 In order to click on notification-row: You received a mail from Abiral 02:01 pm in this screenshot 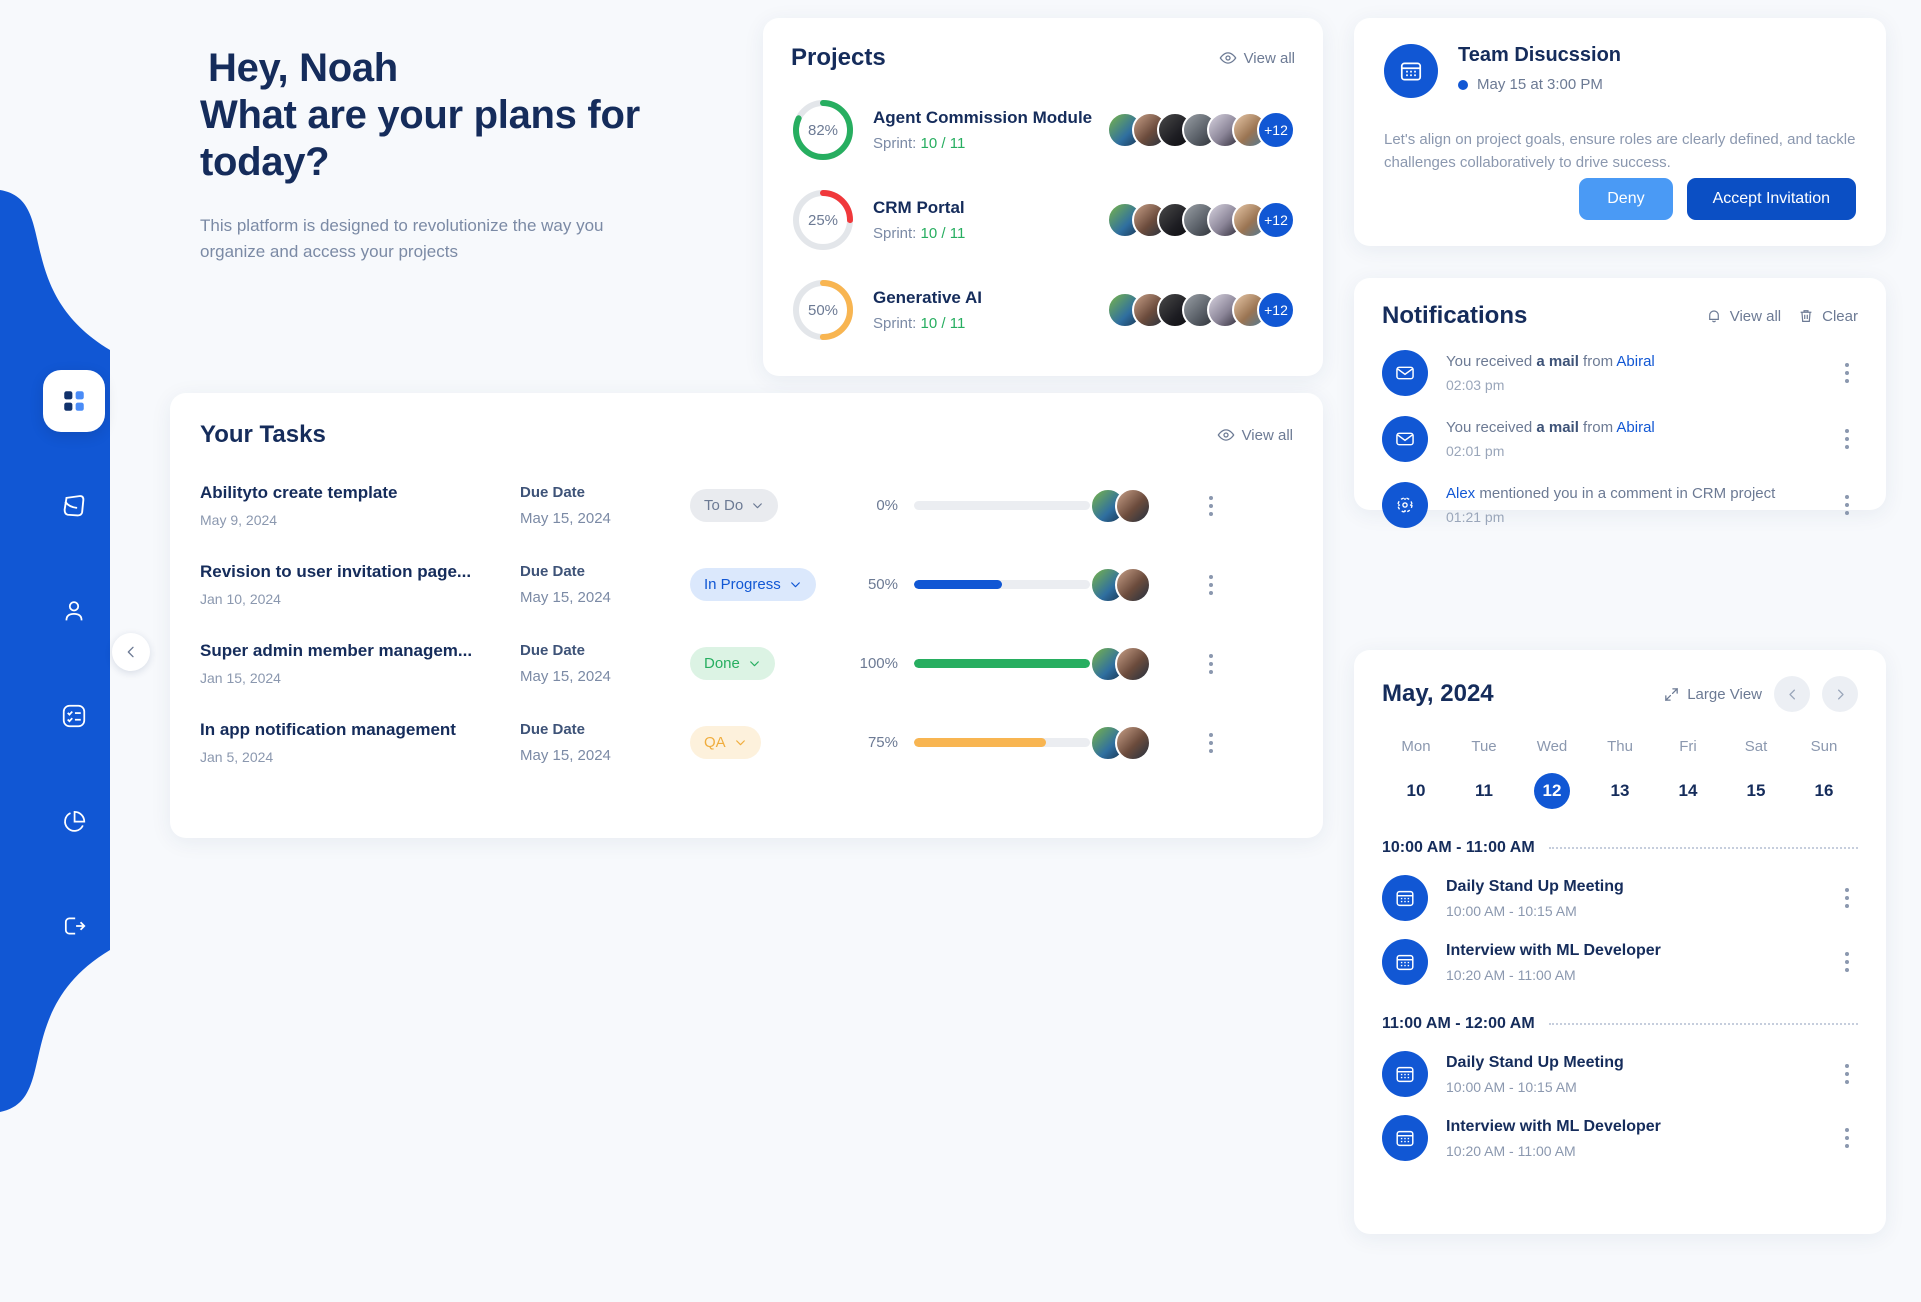, I will do `click(1620, 439)`.